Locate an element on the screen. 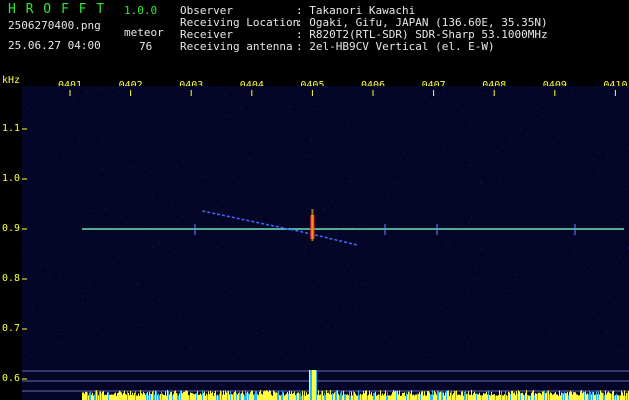  file-datetime: 25.06.27 04:00 is located at coordinates (54, 45).